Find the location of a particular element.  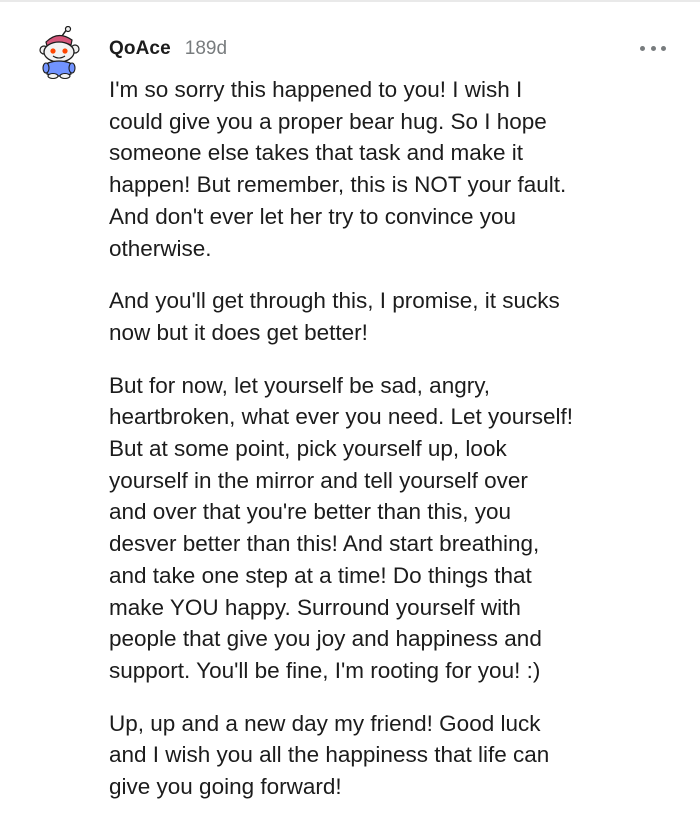

comment-header: QoAce 189d is located at coordinates (168, 49).